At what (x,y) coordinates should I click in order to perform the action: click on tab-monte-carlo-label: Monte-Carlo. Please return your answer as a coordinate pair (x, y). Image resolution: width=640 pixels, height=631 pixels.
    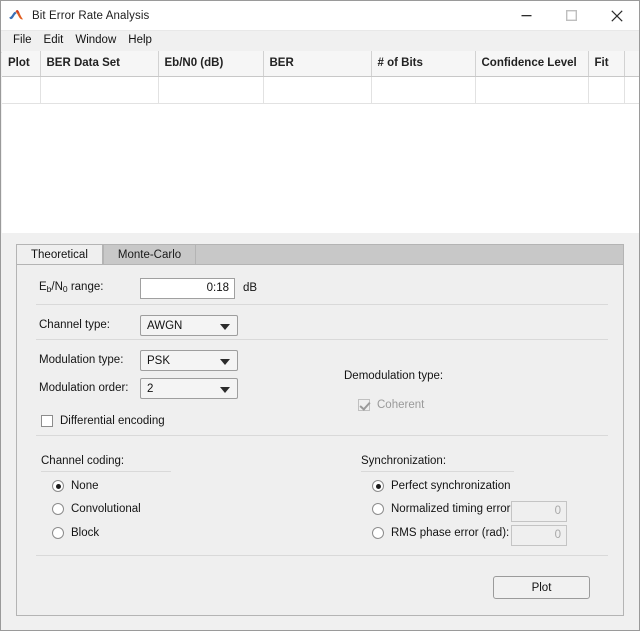
    Looking at the image, I should click on (149, 255).